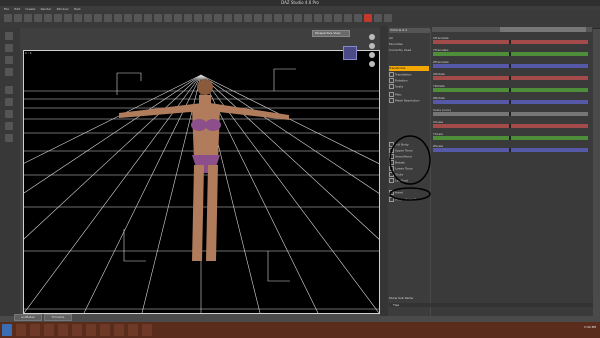 This screenshot has width=600, height=338. What do you see at coordinates (372, 64) in the screenshot?
I see `frame-icon` at bounding box center [372, 64].